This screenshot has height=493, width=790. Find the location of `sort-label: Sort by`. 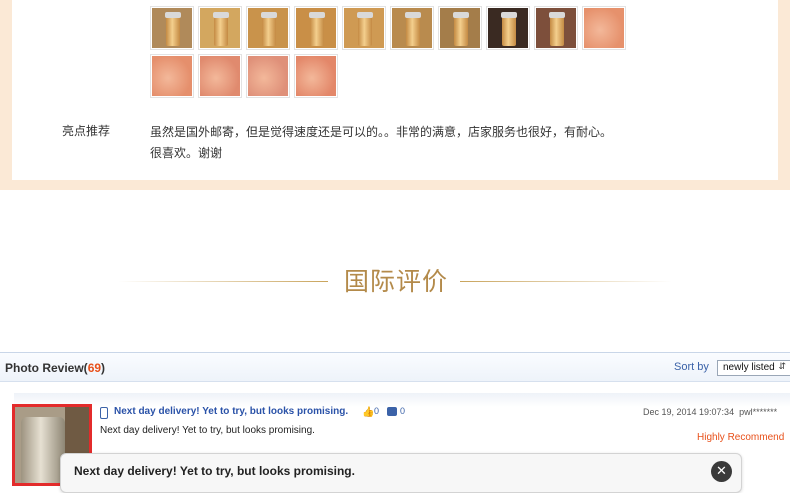

sort-label: Sort by is located at coordinates (691, 367).